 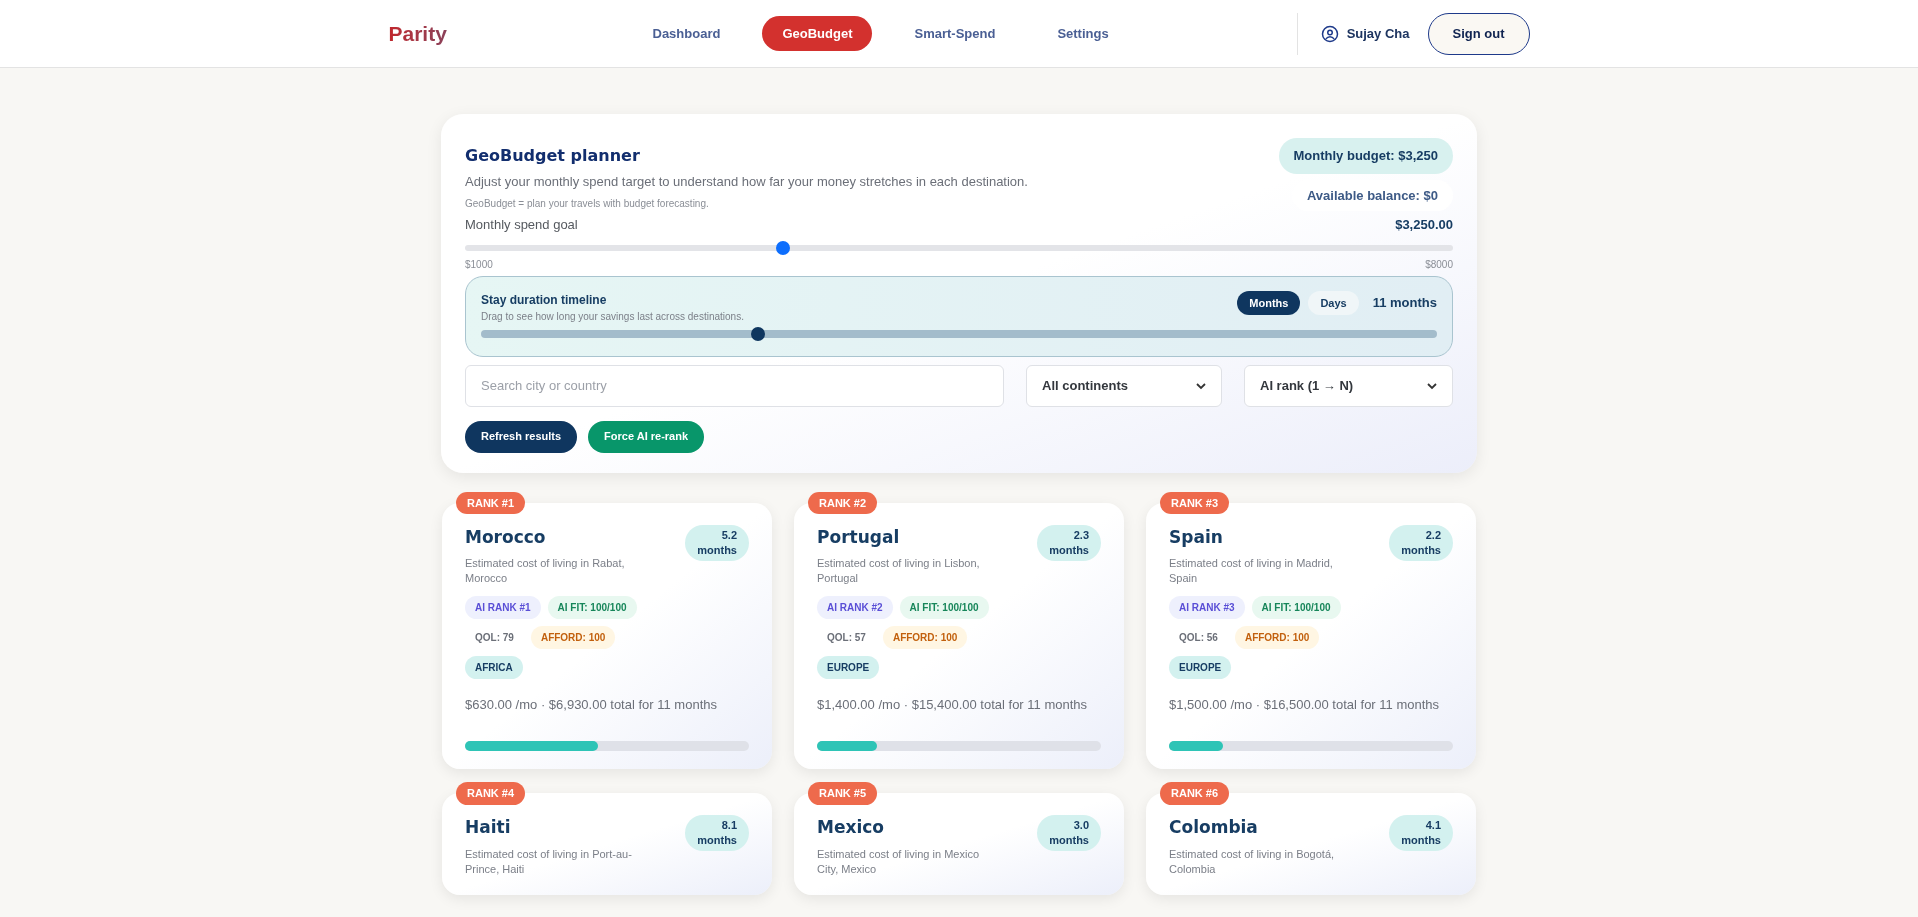 I want to click on timeline-title: Stay duration timeline, so click(x=544, y=300).